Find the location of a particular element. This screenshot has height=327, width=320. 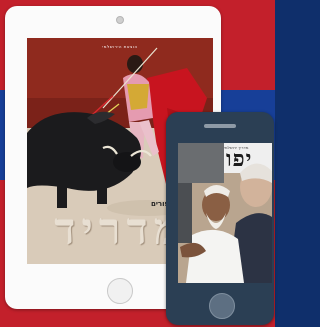

cover-publisher: הוצאת הירושלמי is located at coordinates (120, 46).